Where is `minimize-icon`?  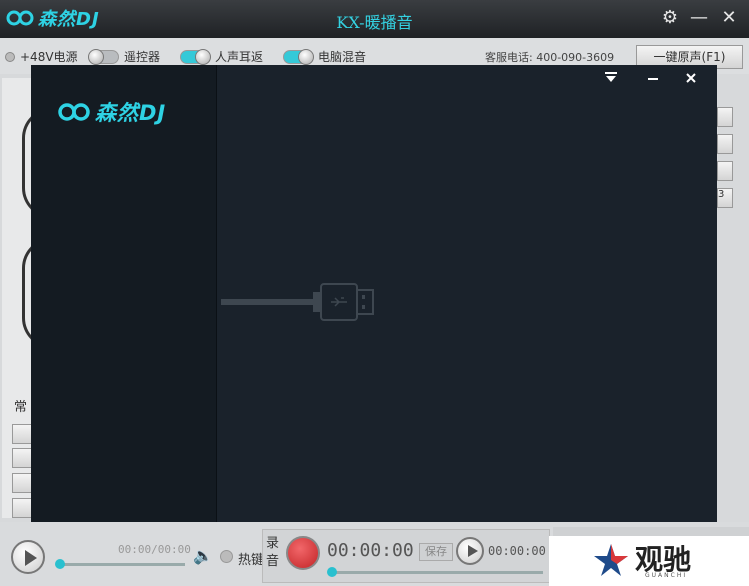 minimize-icon is located at coordinates (653, 79).